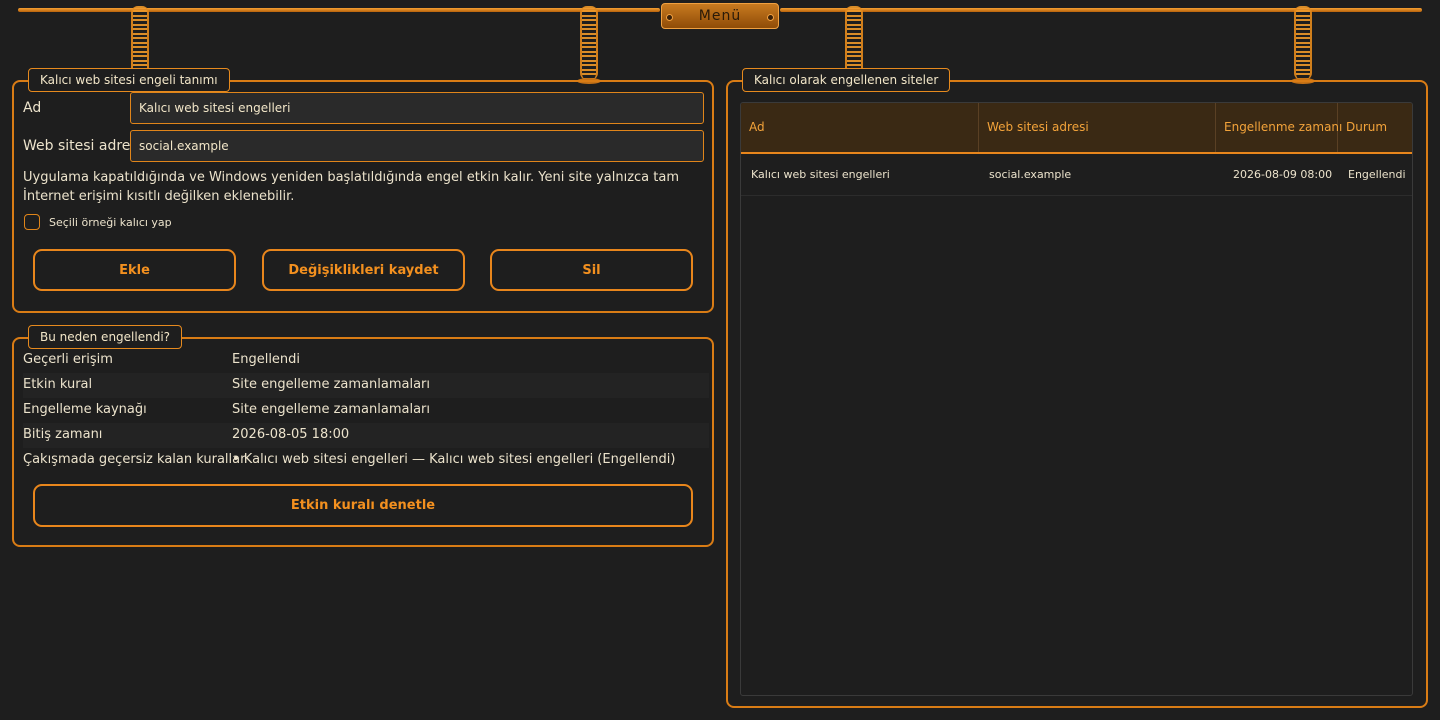 The width and height of the screenshot is (1440, 720). I want to click on url-label: Web sitesi adresi, so click(82, 146).